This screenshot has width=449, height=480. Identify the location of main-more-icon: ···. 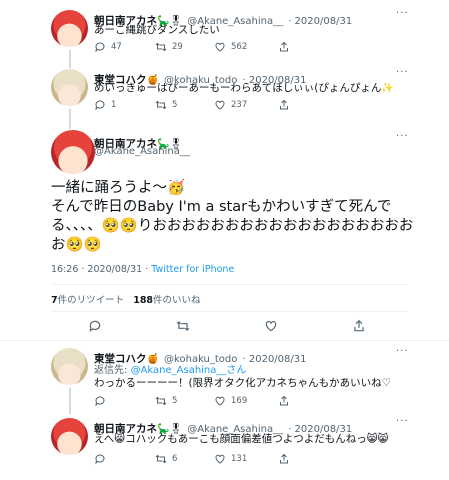
(402, 136).